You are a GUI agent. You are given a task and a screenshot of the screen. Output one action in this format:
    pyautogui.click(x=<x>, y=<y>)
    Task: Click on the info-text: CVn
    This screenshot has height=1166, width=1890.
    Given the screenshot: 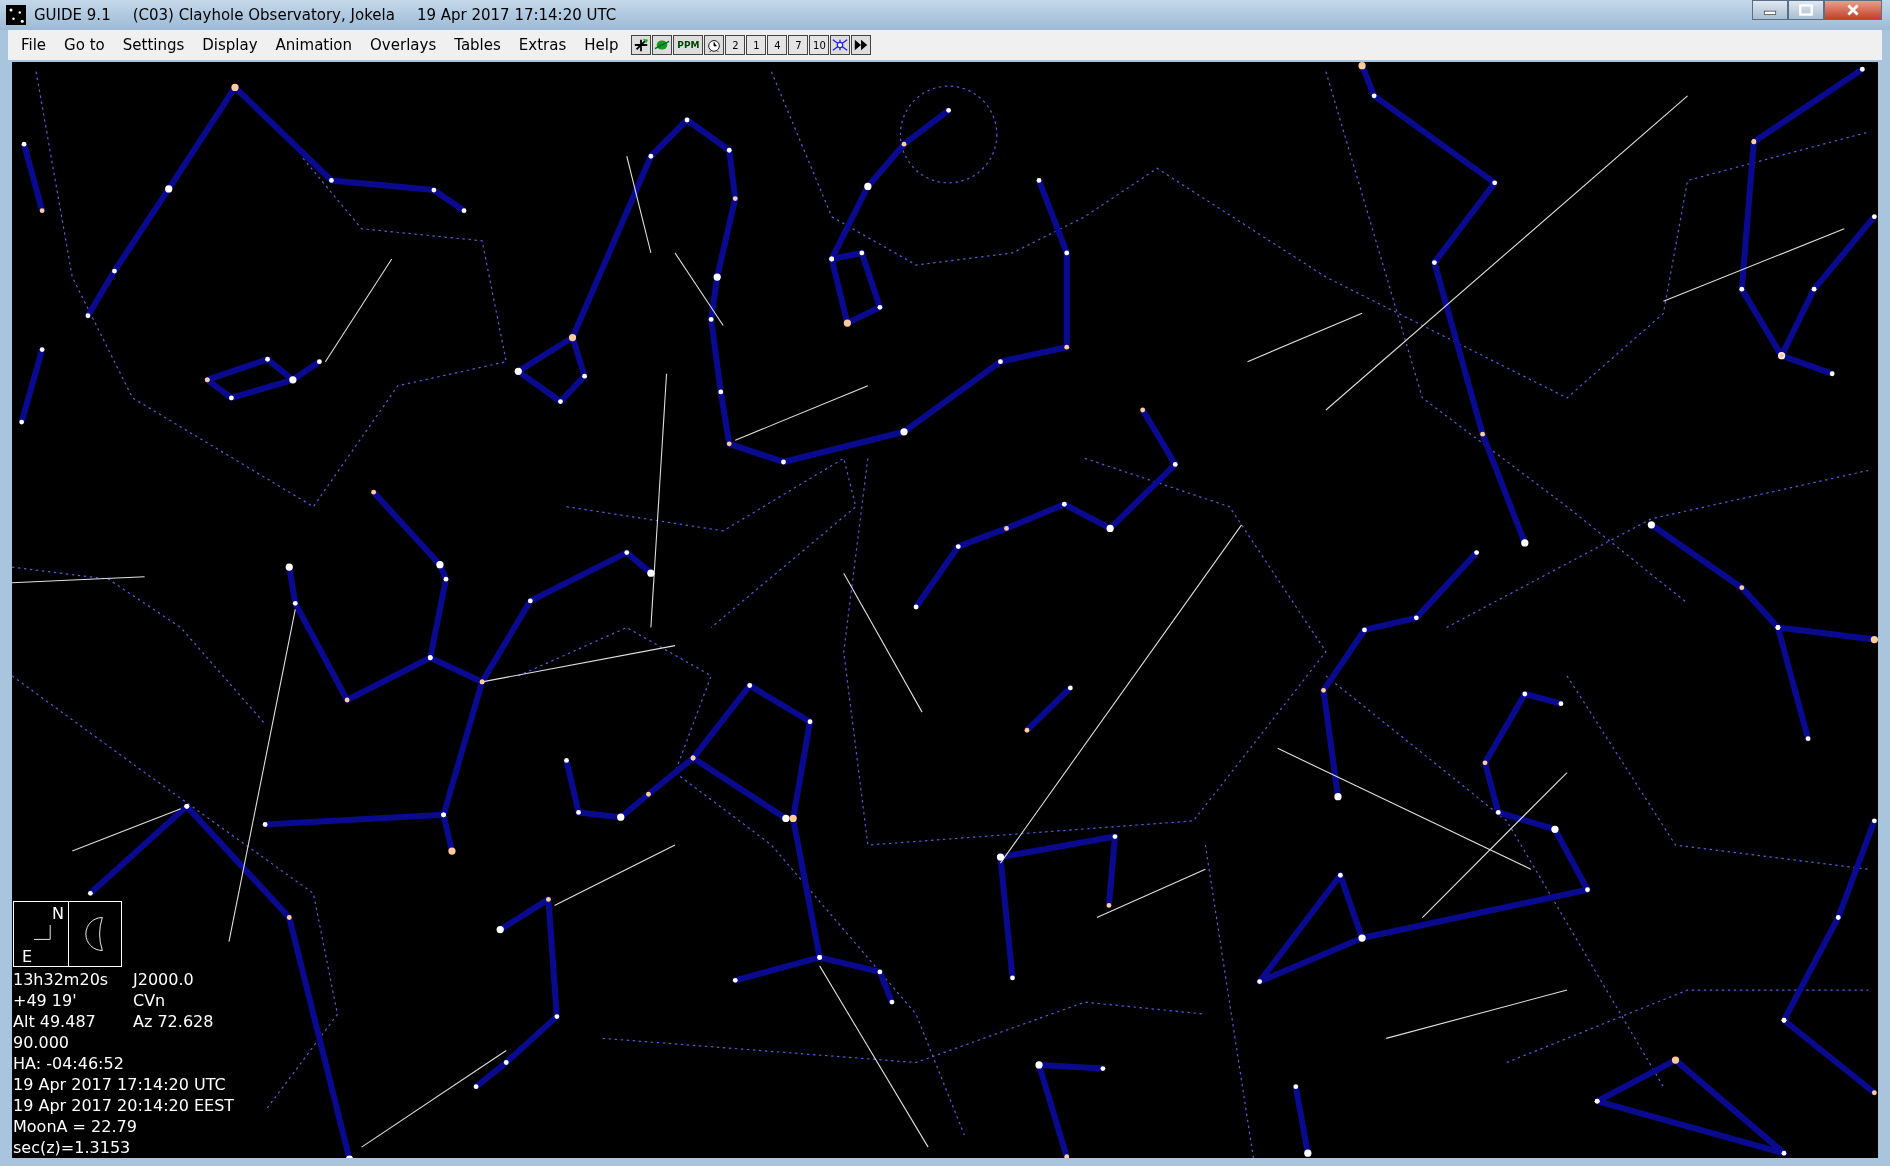 What is the action you would take?
    pyautogui.click(x=149, y=1000)
    